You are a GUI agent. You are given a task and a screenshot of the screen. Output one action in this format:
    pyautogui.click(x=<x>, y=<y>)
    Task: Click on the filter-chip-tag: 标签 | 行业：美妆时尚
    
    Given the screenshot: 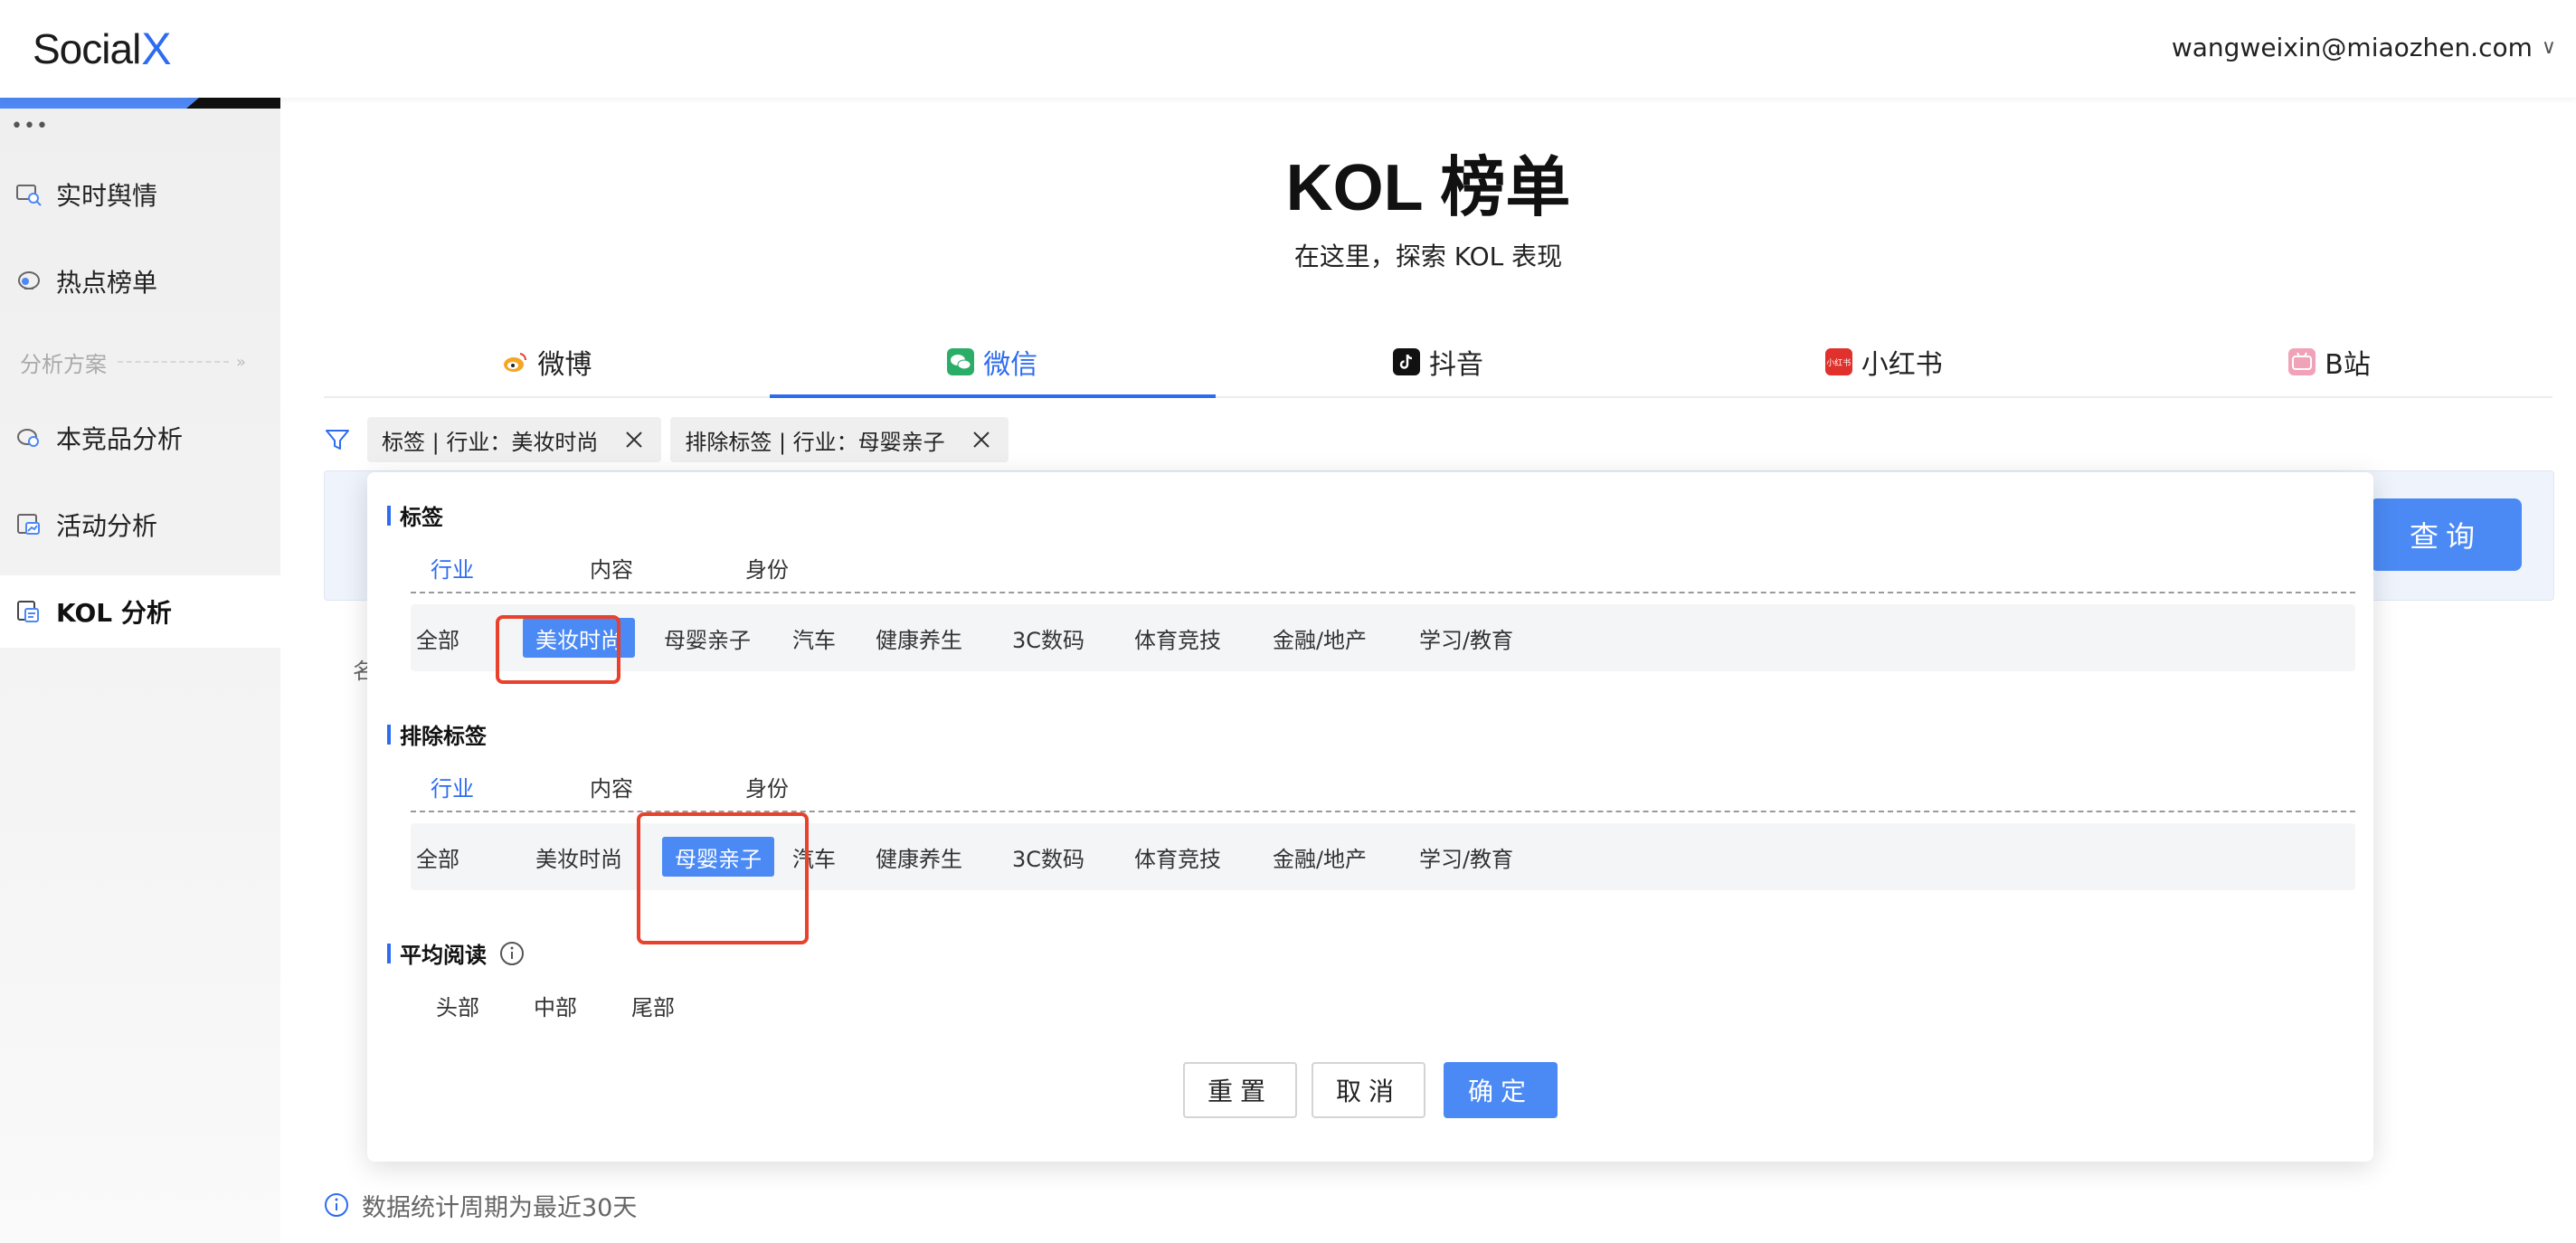 What is the action you would take?
    pyautogui.click(x=514, y=439)
    